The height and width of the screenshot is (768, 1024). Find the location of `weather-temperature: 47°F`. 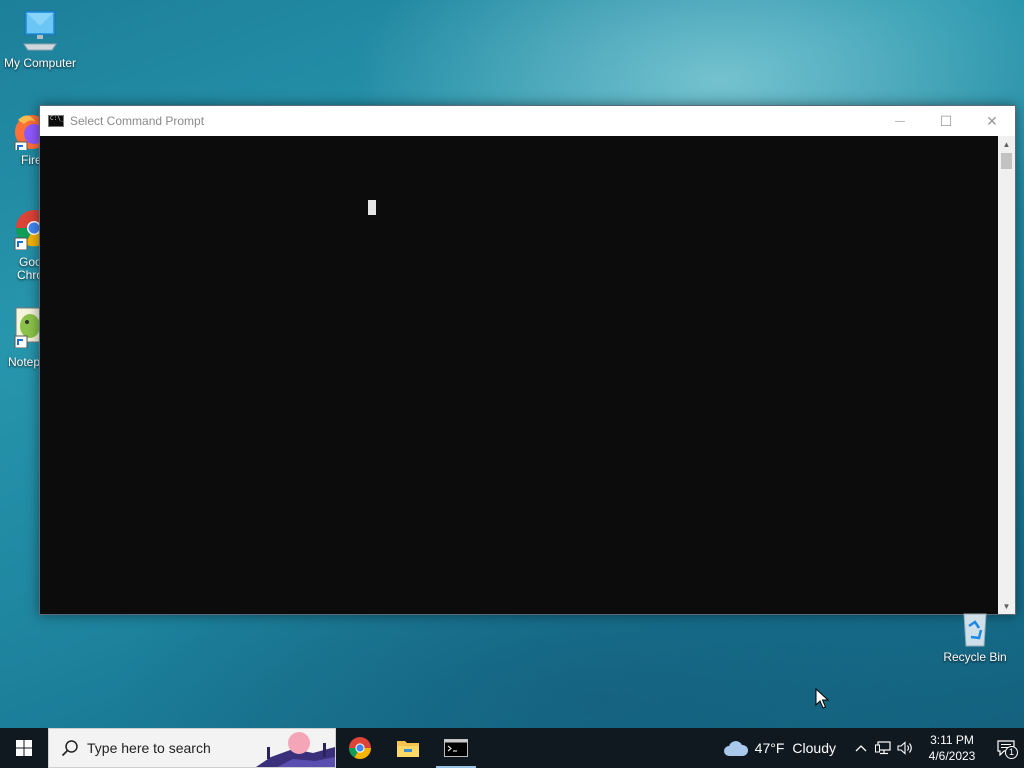

weather-temperature: 47°F is located at coordinates (769, 748).